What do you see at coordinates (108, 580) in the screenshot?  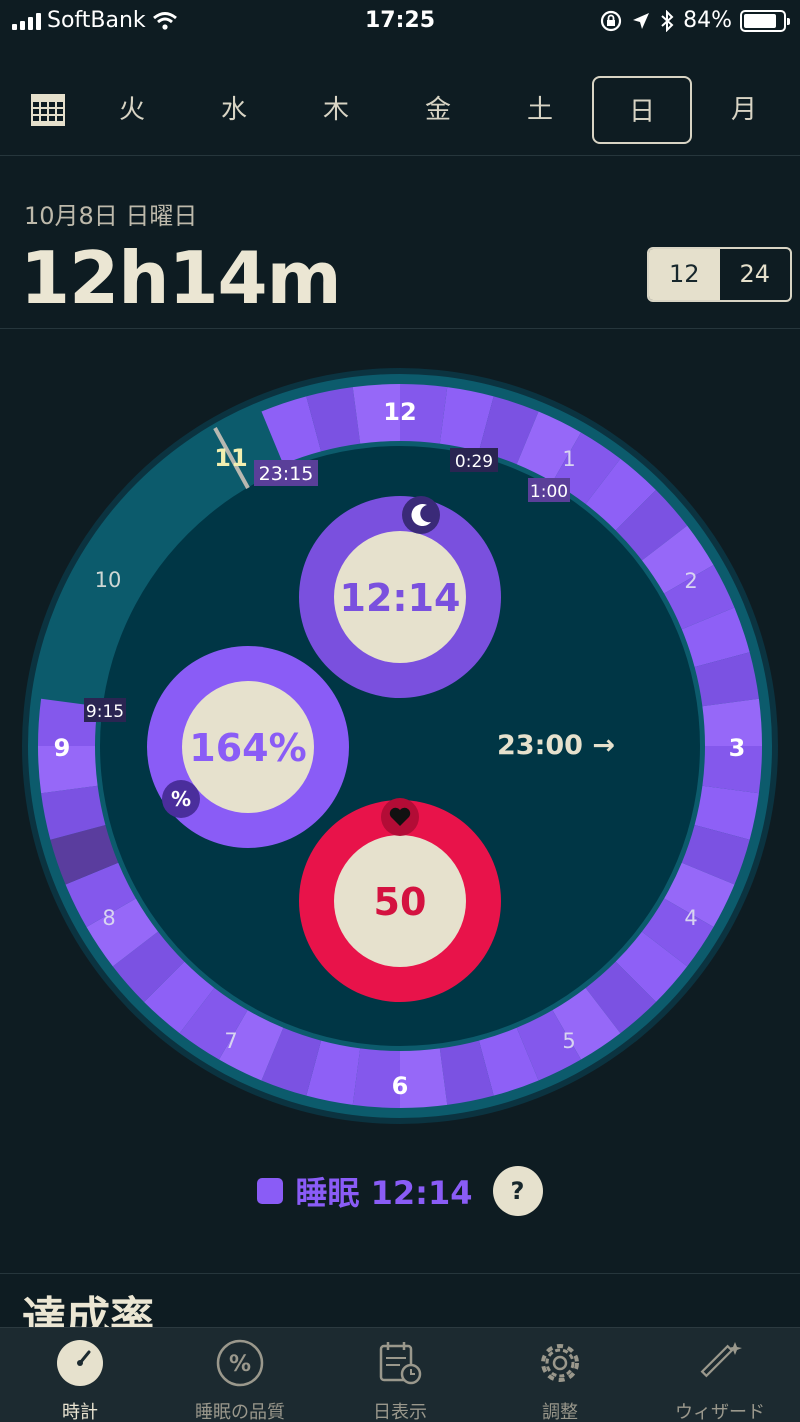 I see `hour-label-10: 10` at bounding box center [108, 580].